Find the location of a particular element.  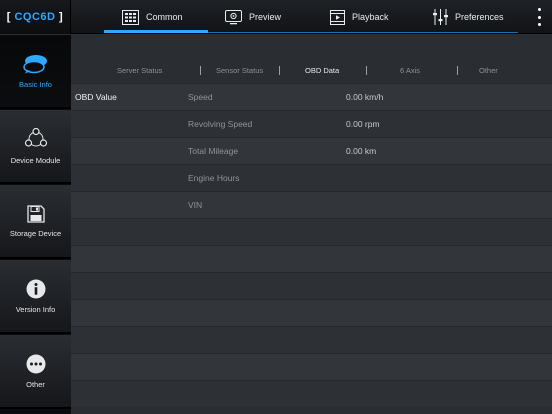

field-label: Total Mileage is located at coordinates (213, 151).